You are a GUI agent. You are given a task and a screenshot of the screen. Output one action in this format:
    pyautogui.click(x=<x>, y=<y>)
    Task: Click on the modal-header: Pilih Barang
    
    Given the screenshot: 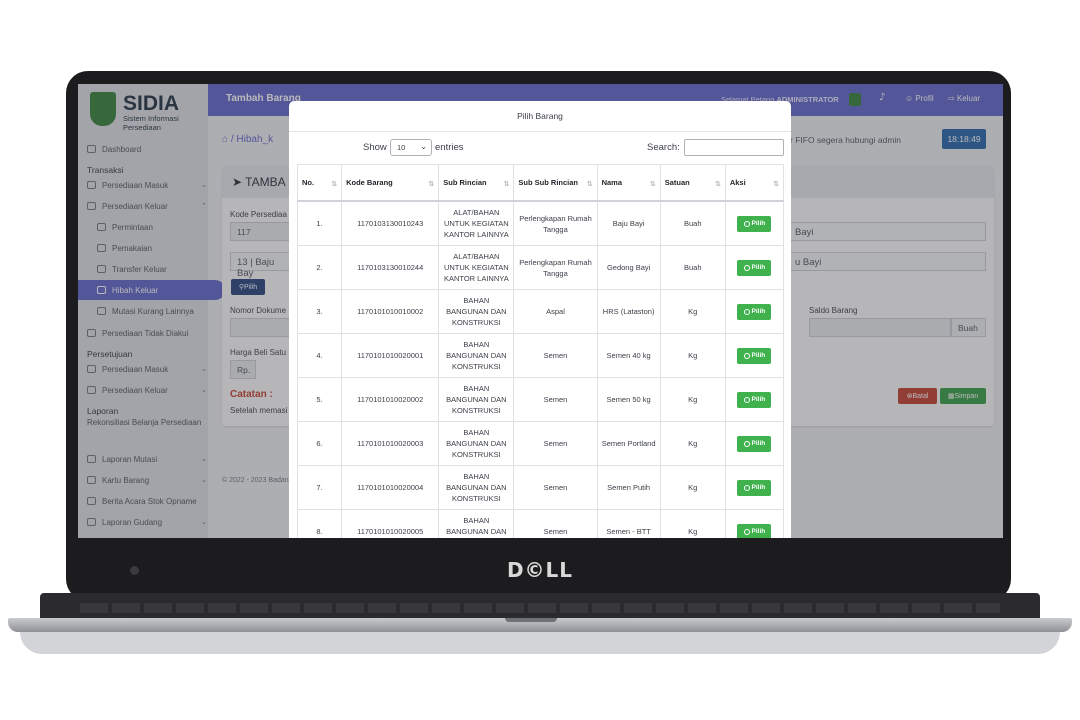 What is the action you would take?
    pyautogui.click(x=540, y=116)
    